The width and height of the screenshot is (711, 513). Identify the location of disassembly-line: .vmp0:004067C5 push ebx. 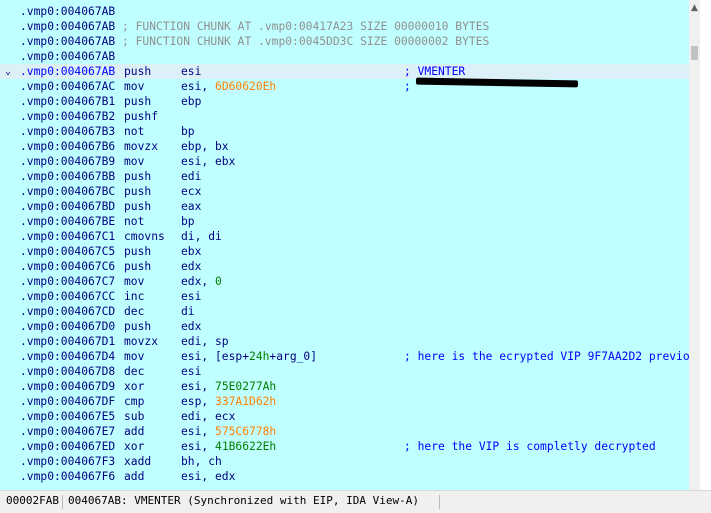
(350, 251).